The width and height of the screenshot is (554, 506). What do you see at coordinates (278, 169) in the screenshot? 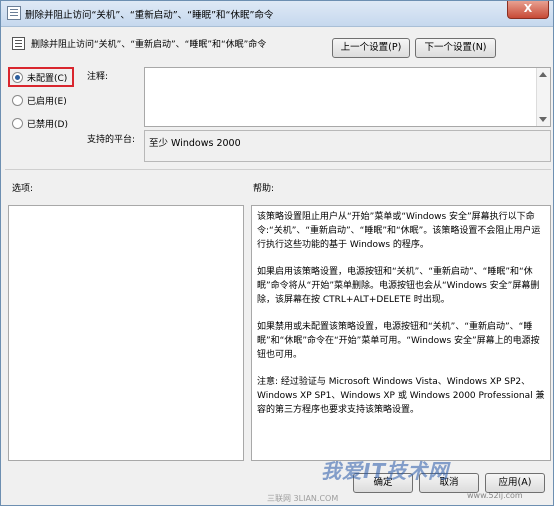
I see `divider` at bounding box center [278, 169].